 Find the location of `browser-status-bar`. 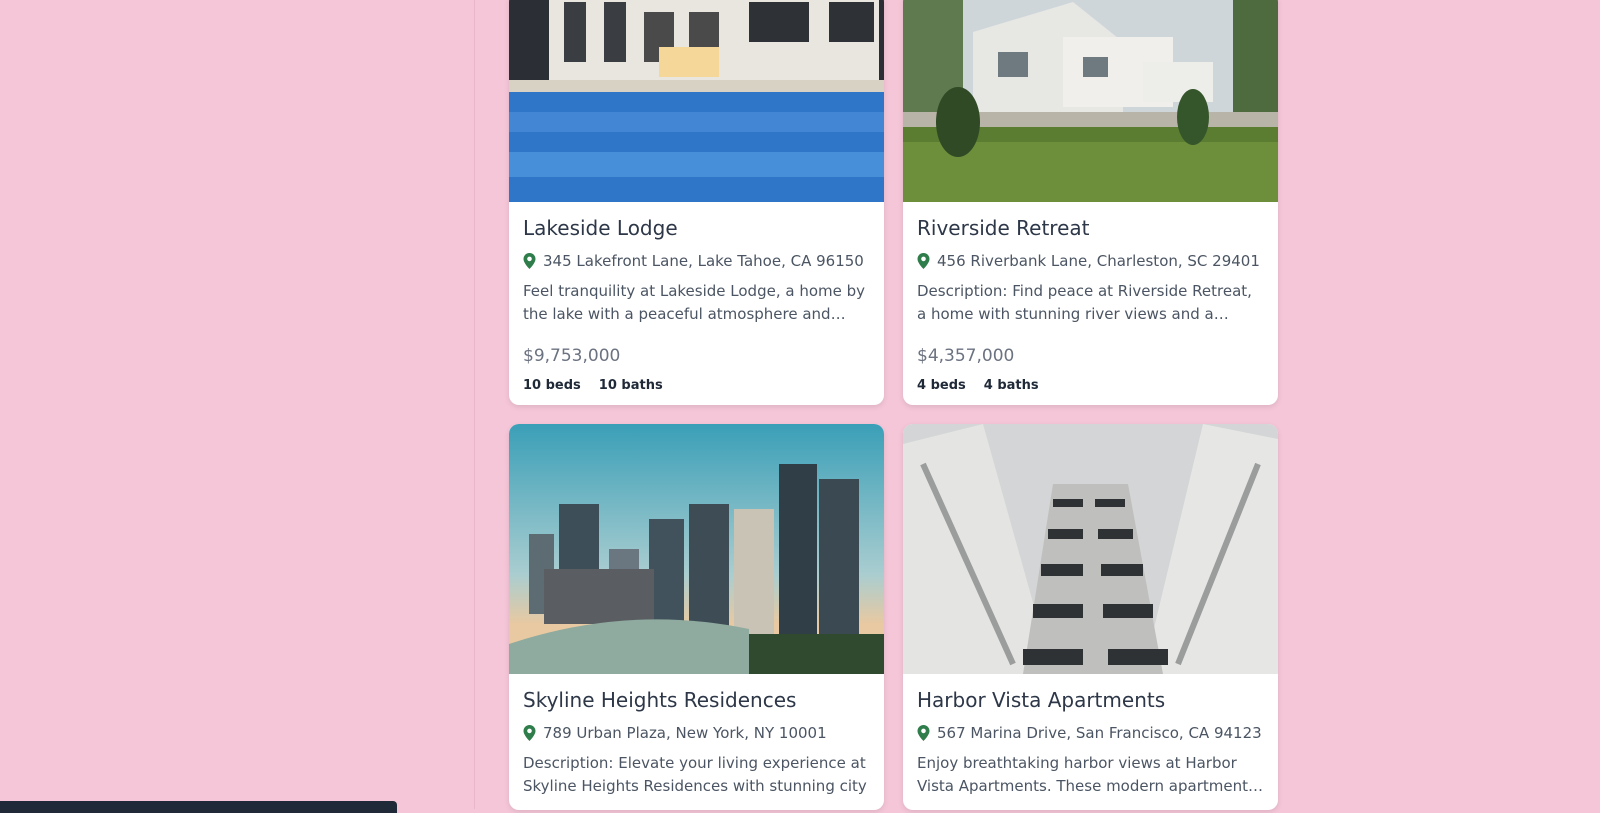

browser-status-bar is located at coordinates (198, 807).